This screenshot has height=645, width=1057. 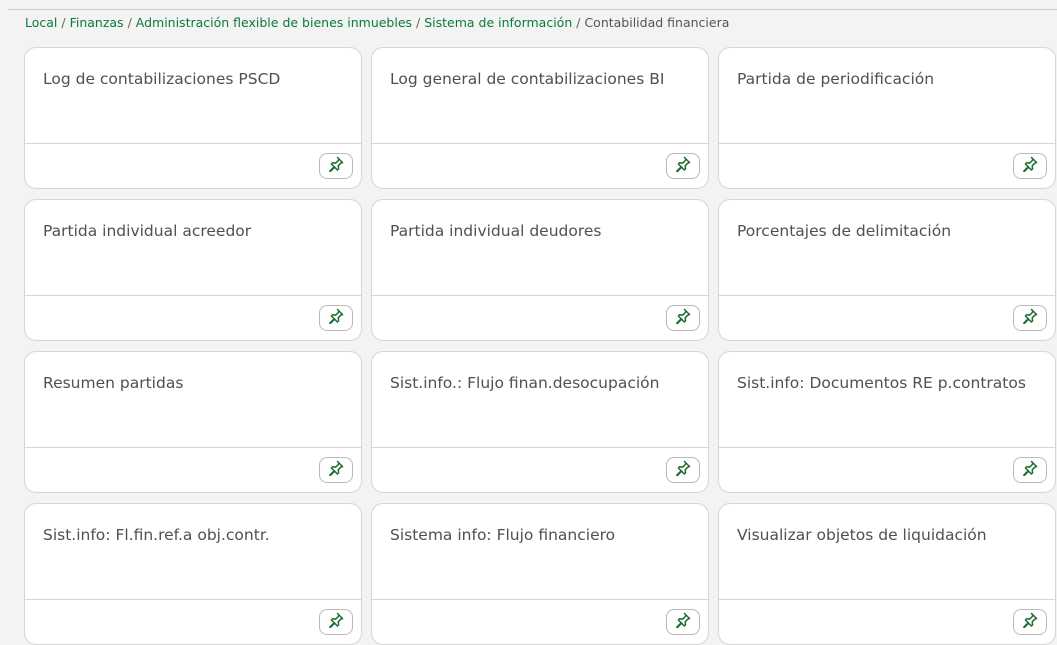 What do you see at coordinates (540, 270) in the screenshot?
I see `tile-card: Partida individual deudores` at bounding box center [540, 270].